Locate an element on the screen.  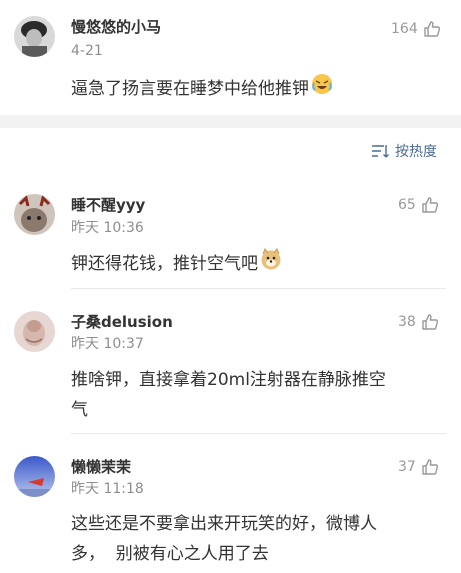
like-button: 164 is located at coordinates (416, 29).